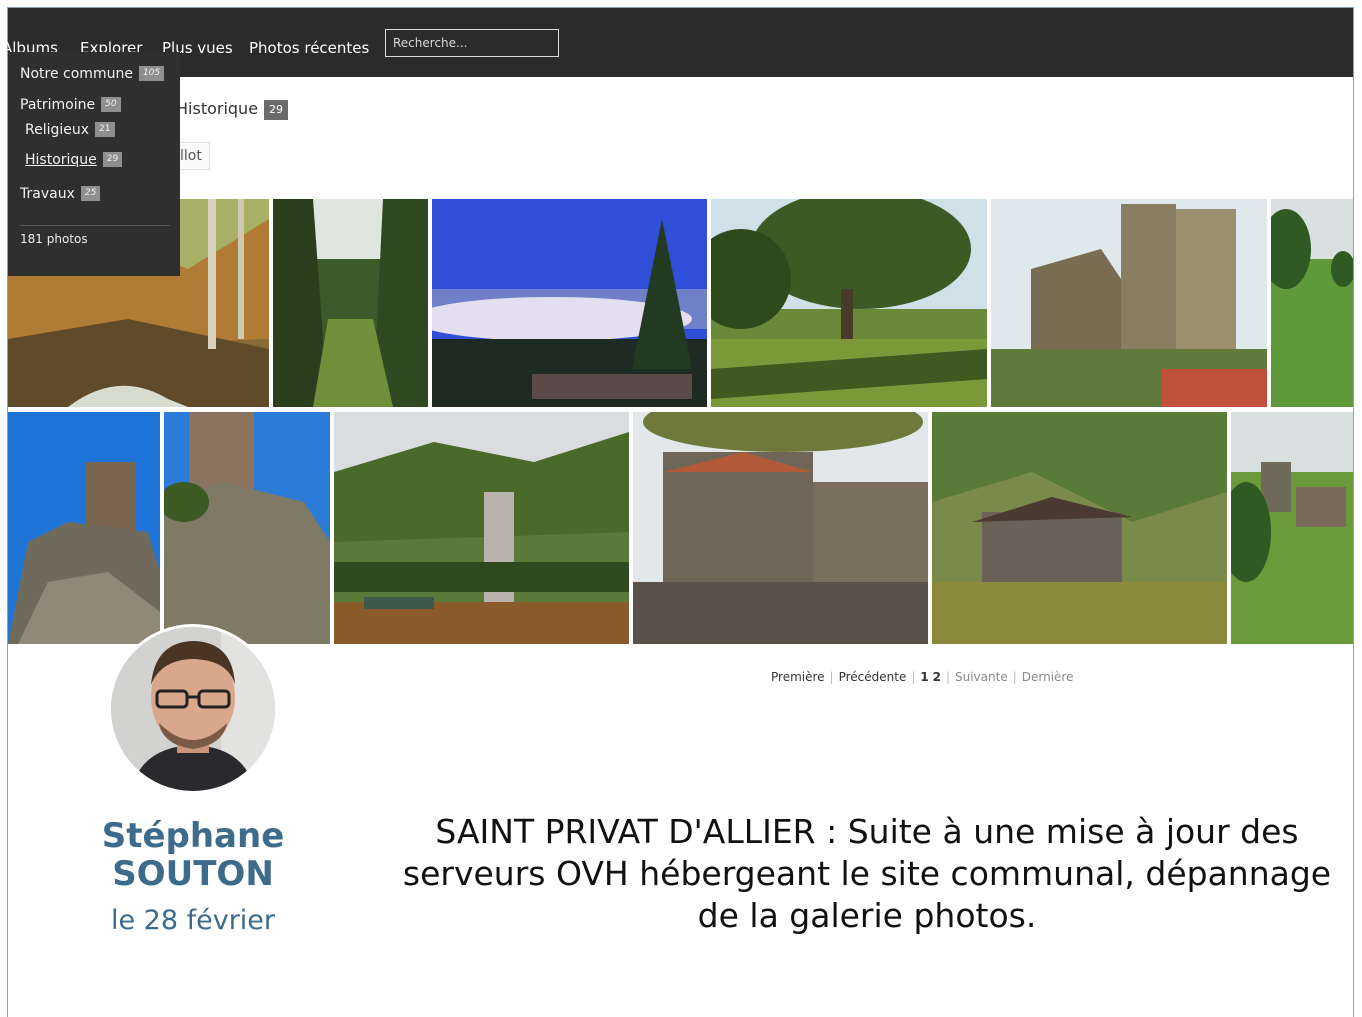 The height and width of the screenshot is (1017, 1362). What do you see at coordinates (112, 159) in the screenshot?
I see `count-badge: 29` at bounding box center [112, 159].